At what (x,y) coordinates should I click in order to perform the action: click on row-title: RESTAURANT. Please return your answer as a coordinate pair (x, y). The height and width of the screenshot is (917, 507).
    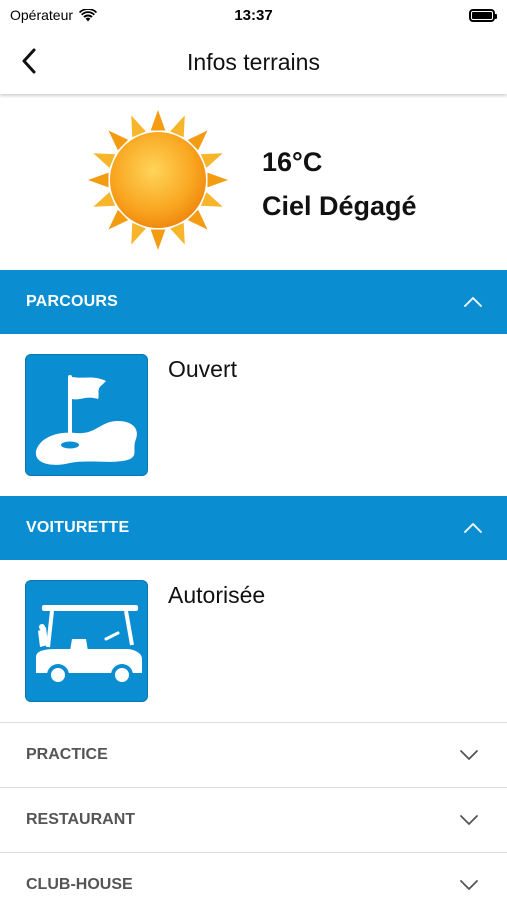
    Looking at the image, I should click on (81, 819).